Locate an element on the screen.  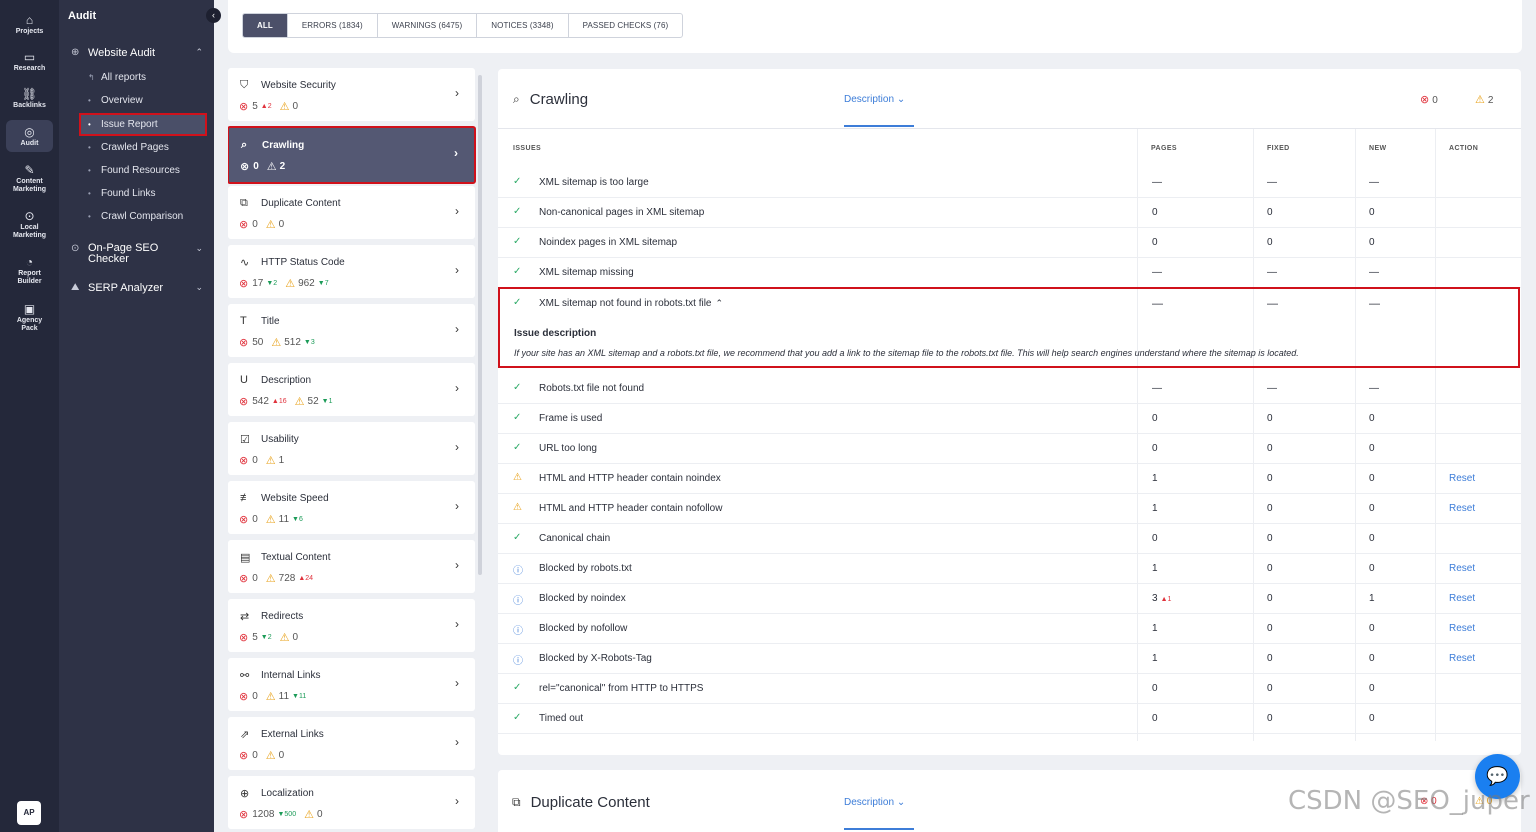
category-item: ∿ HTTP Status Code ⊗ 17 ▼2 ⚠ 962 ▼7 › is located at coordinates (351, 271).